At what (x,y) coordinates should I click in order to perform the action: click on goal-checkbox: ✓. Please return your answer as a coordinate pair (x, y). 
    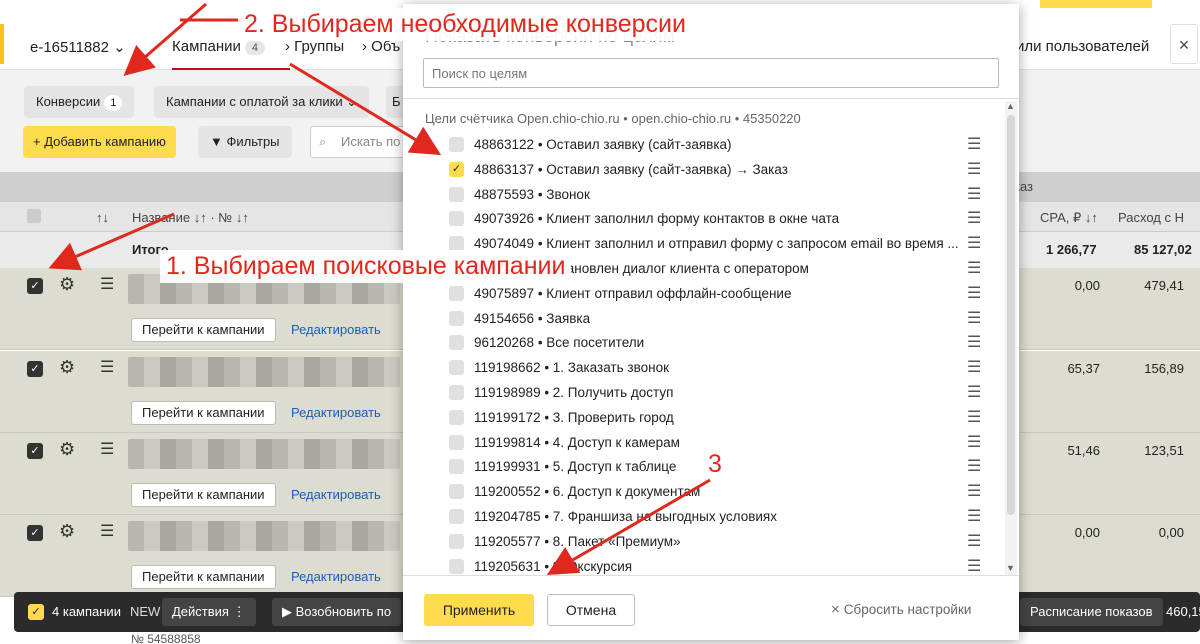
    Looking at the image, I should click on (456, 169).